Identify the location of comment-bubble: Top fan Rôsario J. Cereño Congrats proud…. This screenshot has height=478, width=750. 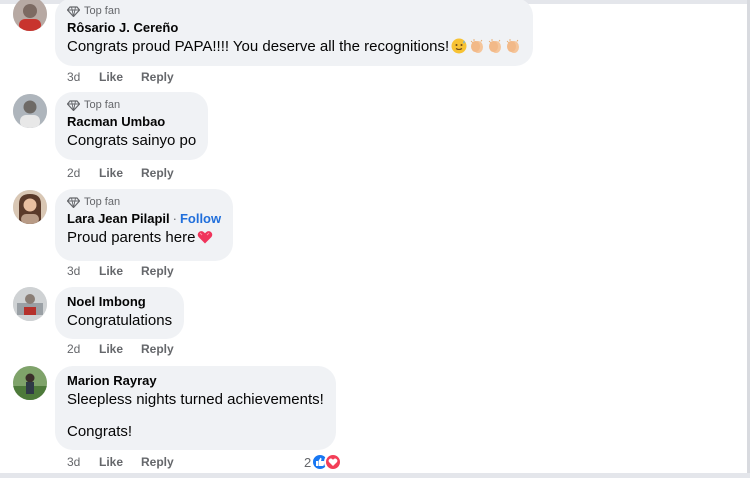
(294, 33).